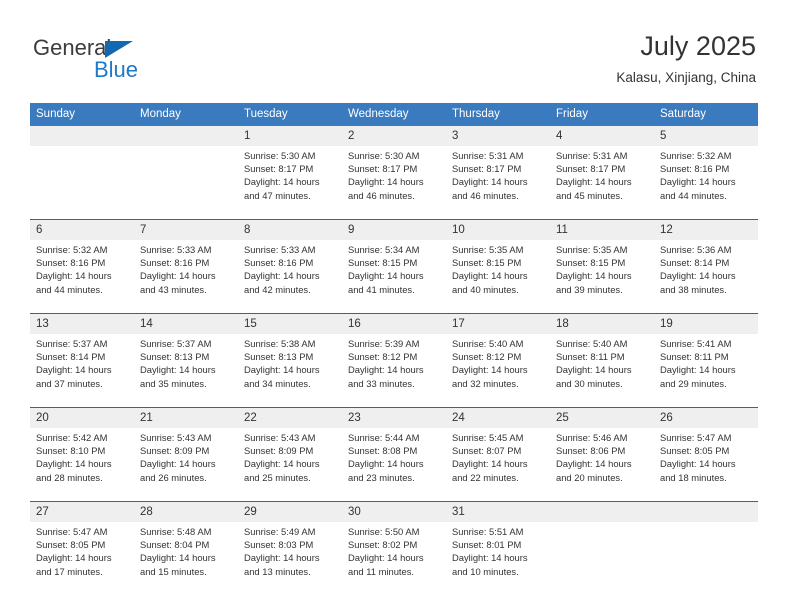 The height and width of the screenshot is (612, 792). Describe the element at coordinates (602, 418) in the screenshot. I see `day-number: 25` at that location.